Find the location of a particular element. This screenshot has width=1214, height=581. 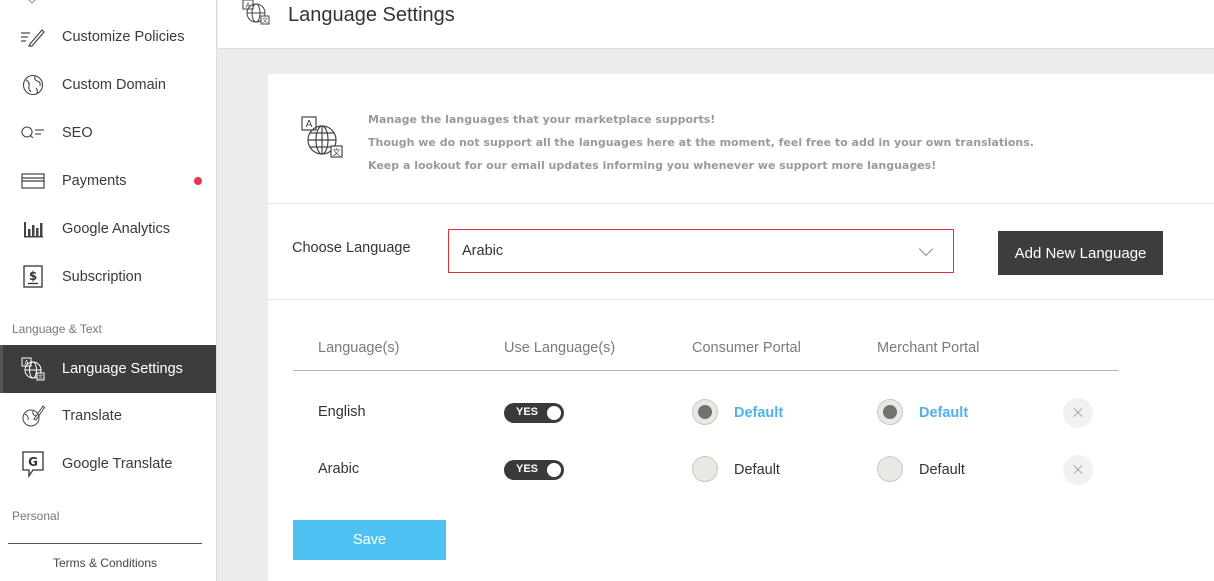

add-new-language-button: Add New Language is located at coordinates (1080, 253).